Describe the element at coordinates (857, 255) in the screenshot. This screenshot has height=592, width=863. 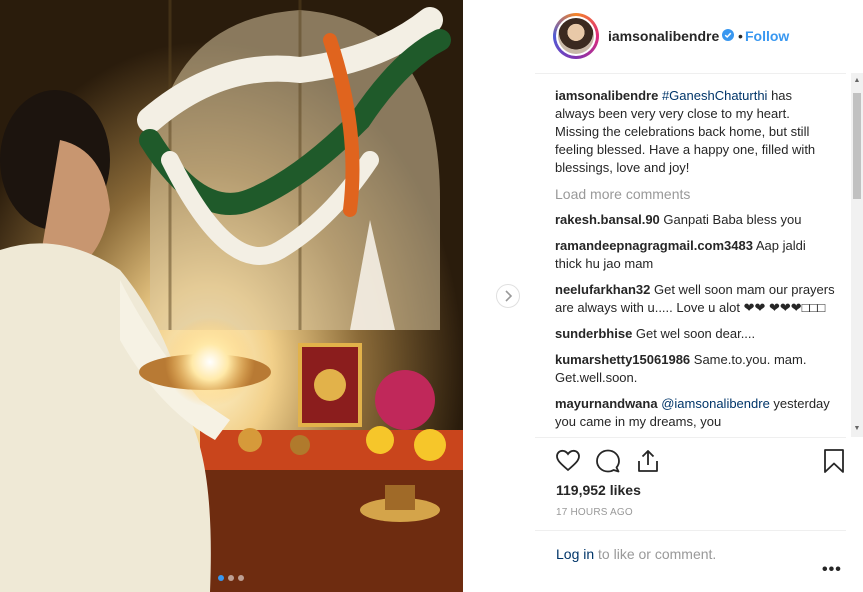
I see `comments-scrollbar: ▲ ▼` at that location.